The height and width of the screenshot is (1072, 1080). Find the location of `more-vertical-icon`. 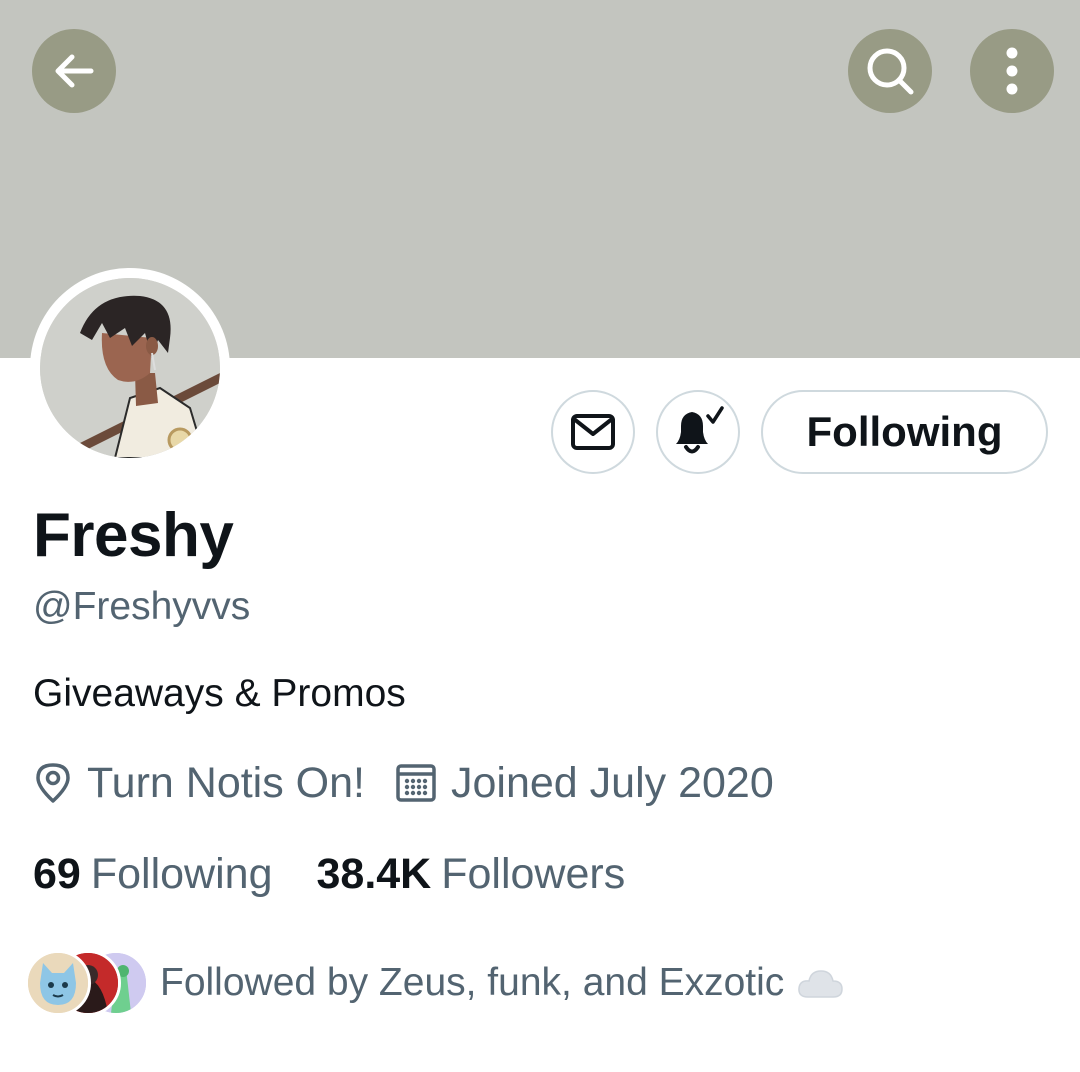

more-vertical-icon is located at coordinates (1012, 71).